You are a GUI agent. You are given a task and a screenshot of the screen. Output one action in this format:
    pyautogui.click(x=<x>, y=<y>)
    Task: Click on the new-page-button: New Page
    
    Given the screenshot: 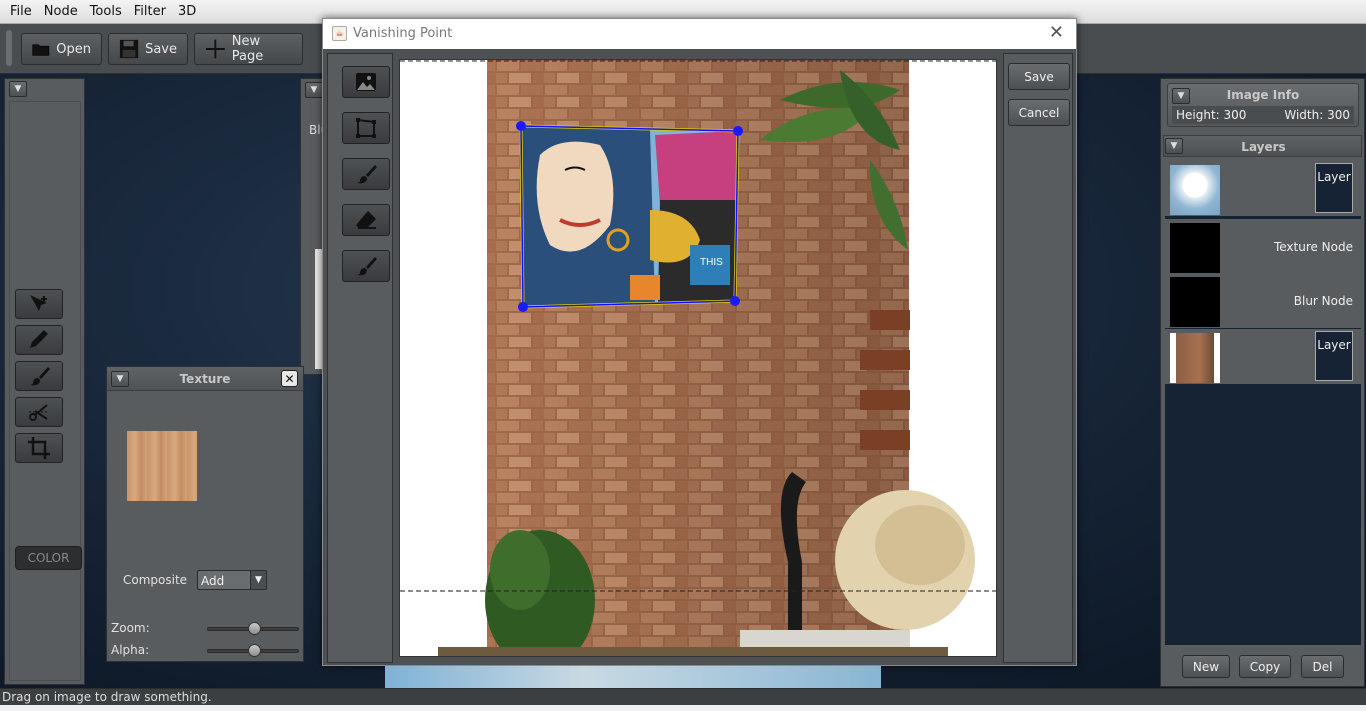 What is the action you would take?
    pyautogui.click(x=248, y=49)
    